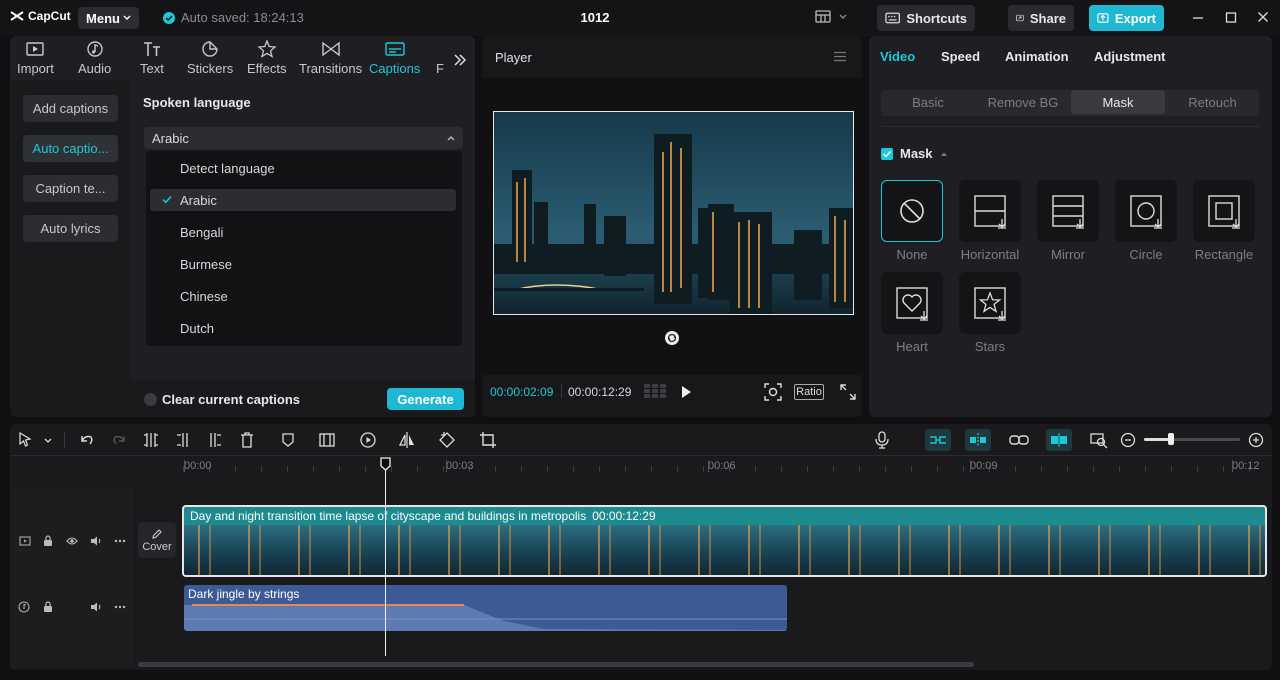  Describe the element at coordinates (157, 540) in the screenshot. I see `cover-button: Cover` at that location.